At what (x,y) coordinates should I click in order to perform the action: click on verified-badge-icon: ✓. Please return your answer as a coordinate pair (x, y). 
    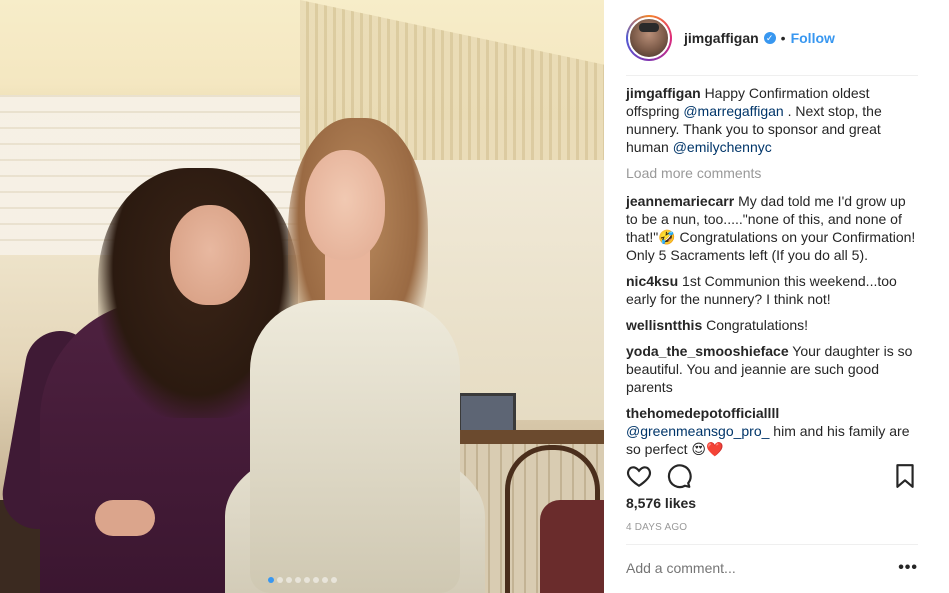
    Looking at the image, I should click on (769, 37).